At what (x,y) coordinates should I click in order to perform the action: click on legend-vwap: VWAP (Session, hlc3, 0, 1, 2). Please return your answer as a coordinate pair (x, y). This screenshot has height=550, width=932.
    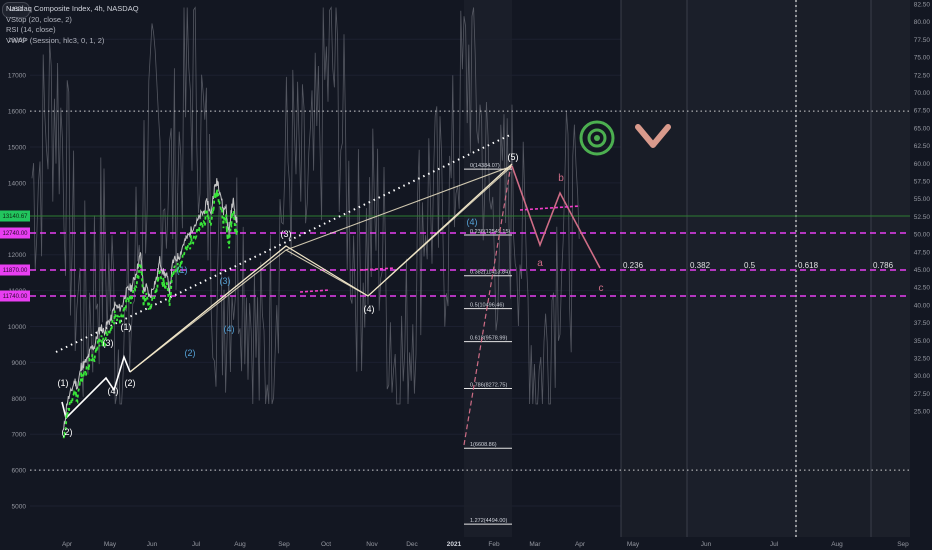
    Looking at the image, I should click on (72, 41).